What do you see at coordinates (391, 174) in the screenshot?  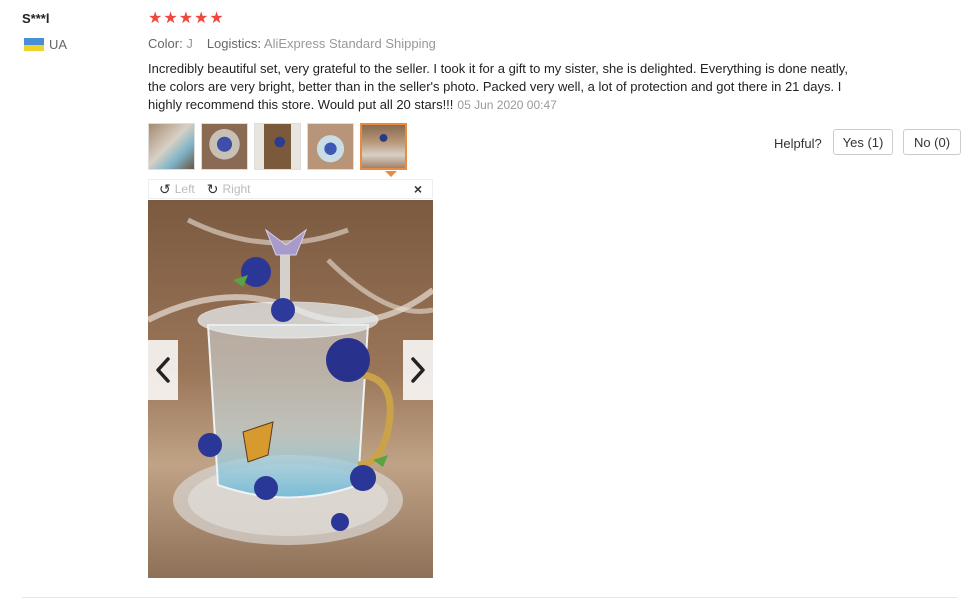 I see `selected-thumbnail-caret` at bounding box center [391, 174].